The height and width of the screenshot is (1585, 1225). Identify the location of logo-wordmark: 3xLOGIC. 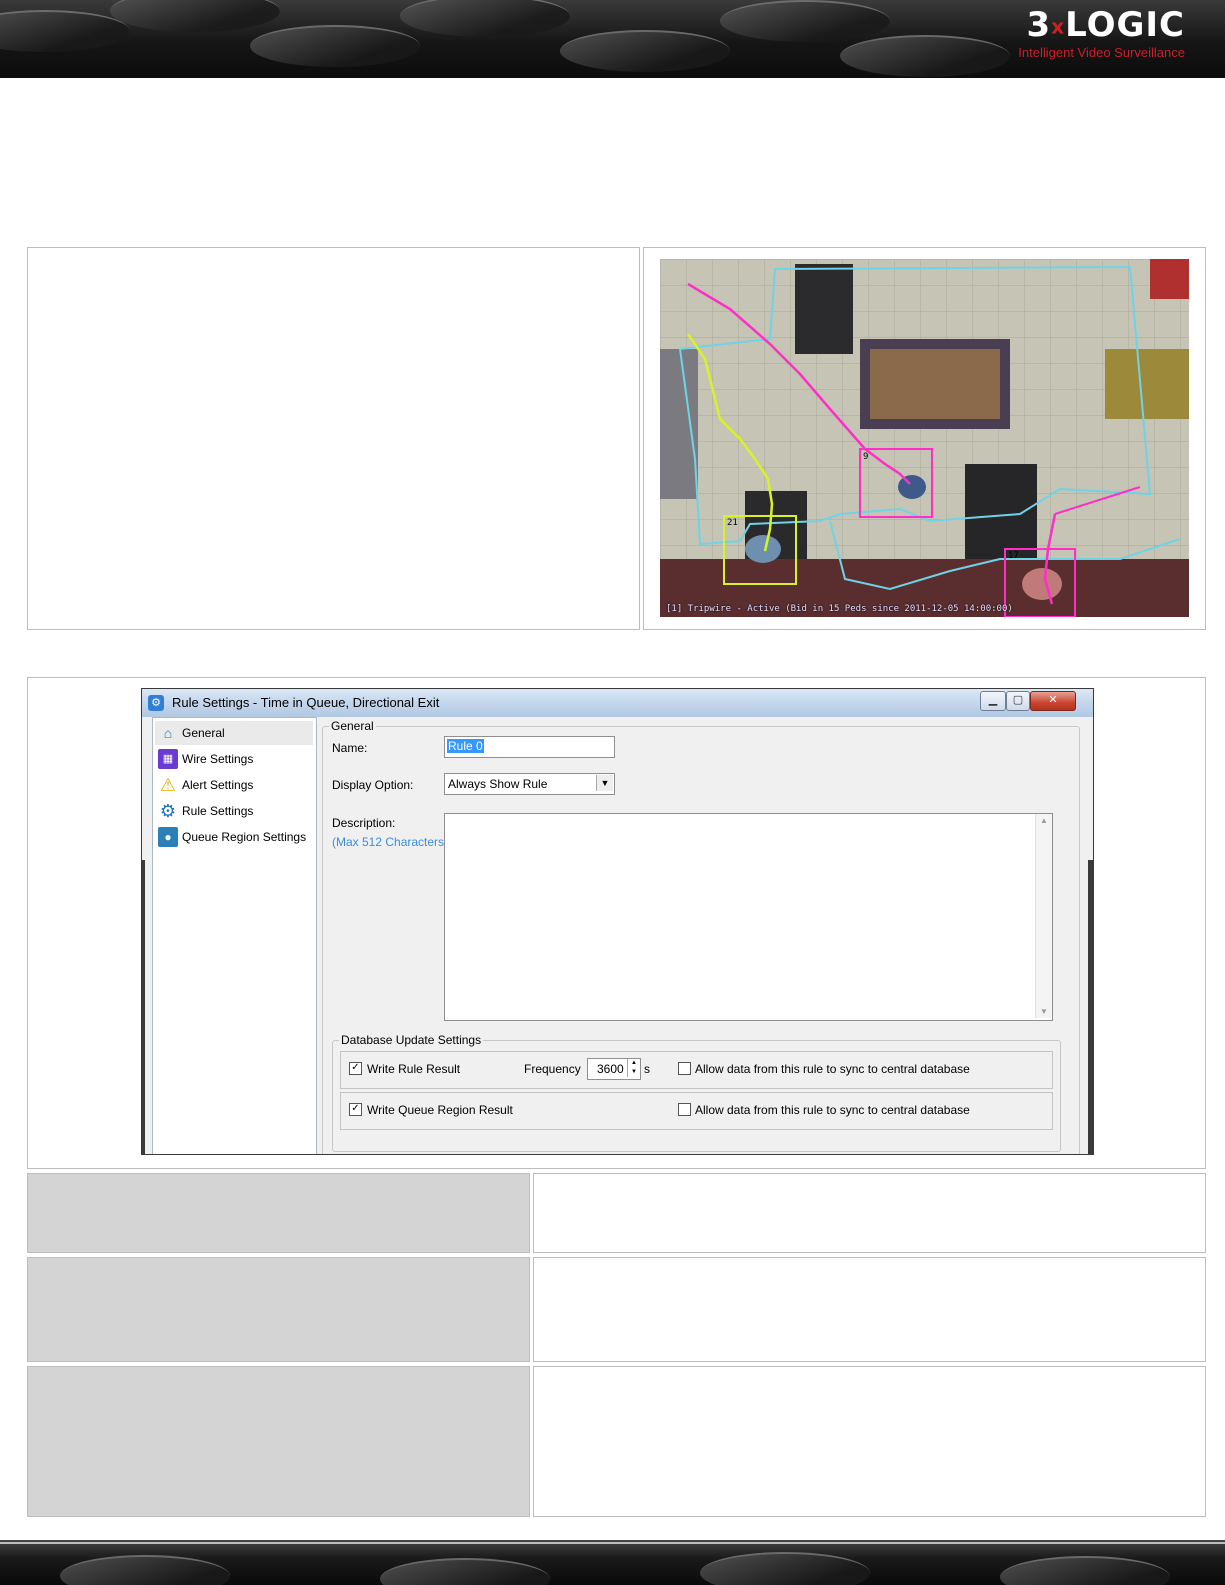
(1105, 25).